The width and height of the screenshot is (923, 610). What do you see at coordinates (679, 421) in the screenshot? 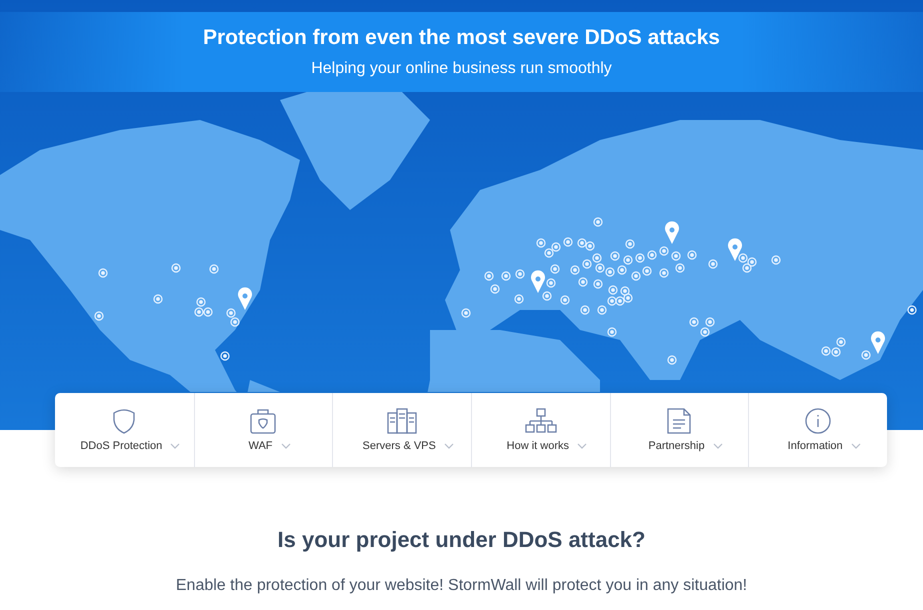
I see `document-icon` at bounding box center [679, 421].